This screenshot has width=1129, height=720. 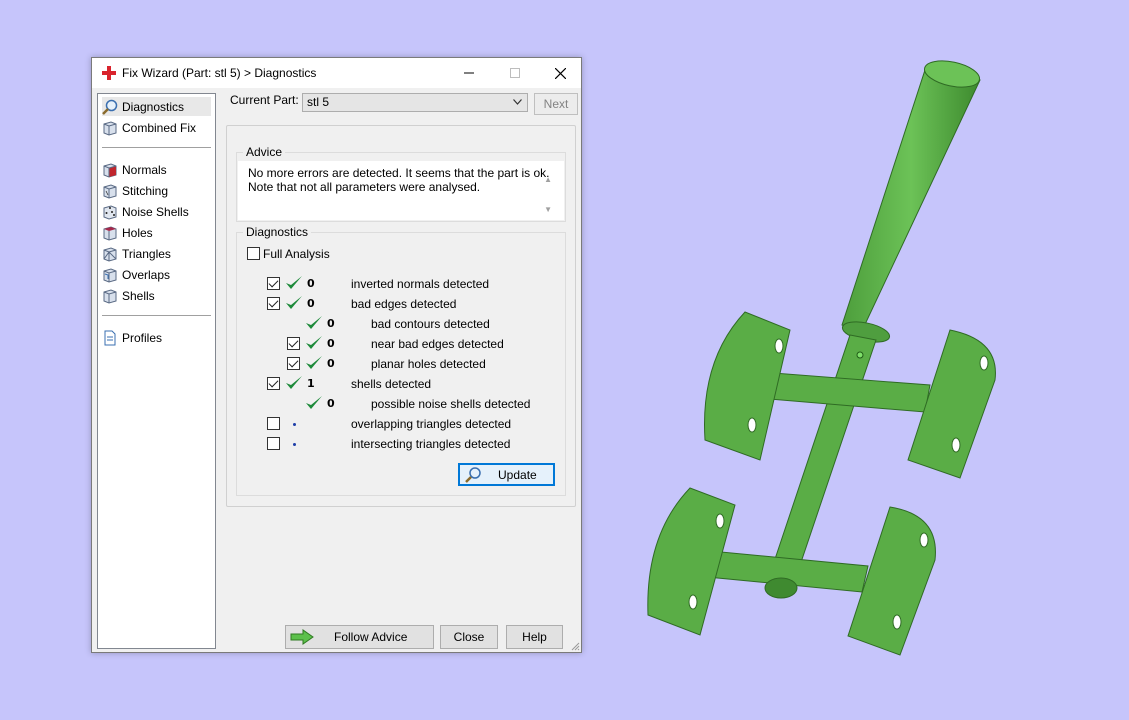 What do you see at coordinates (273, 383) in the screenshot?
I see `shells-checkbox` at bounding box center [273, 383].